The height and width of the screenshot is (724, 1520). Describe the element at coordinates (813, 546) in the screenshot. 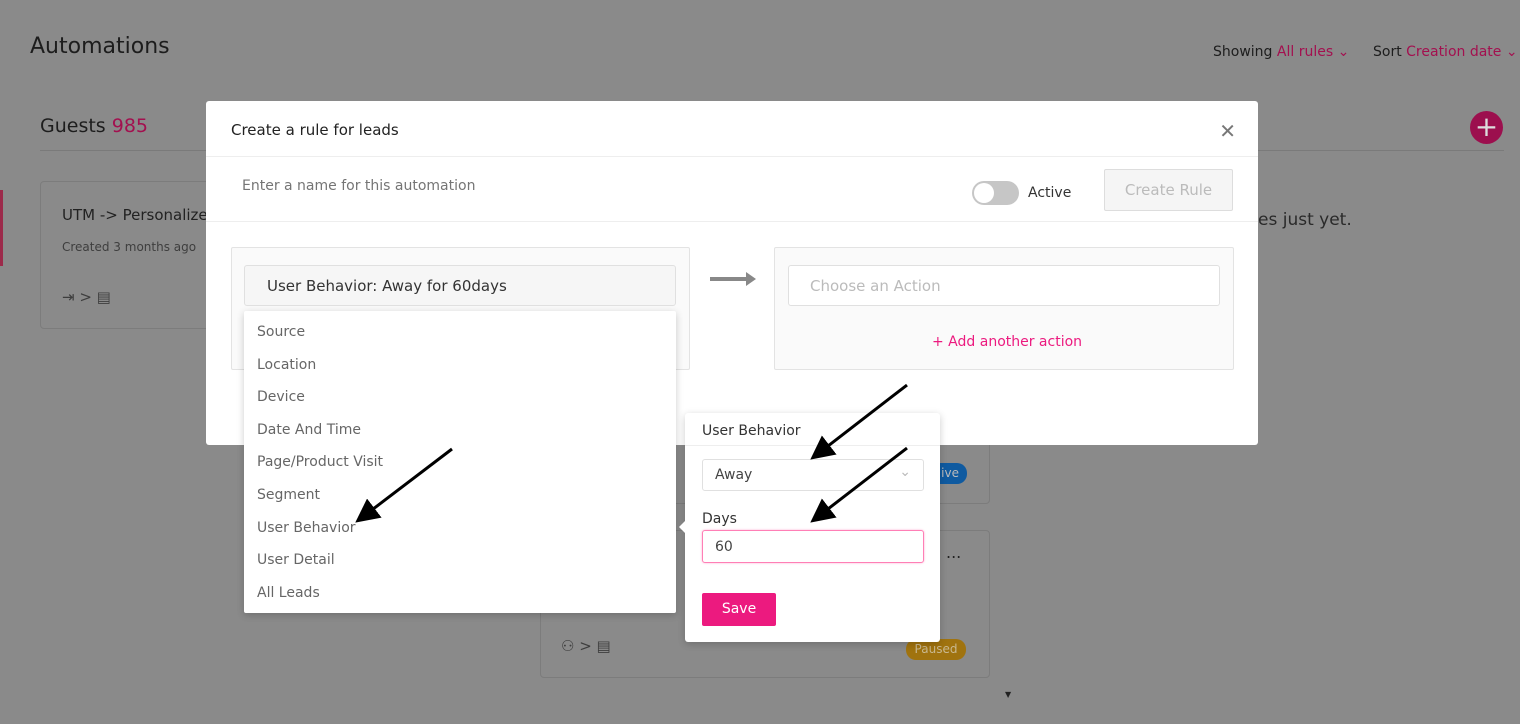

I see `days-input` at that location.